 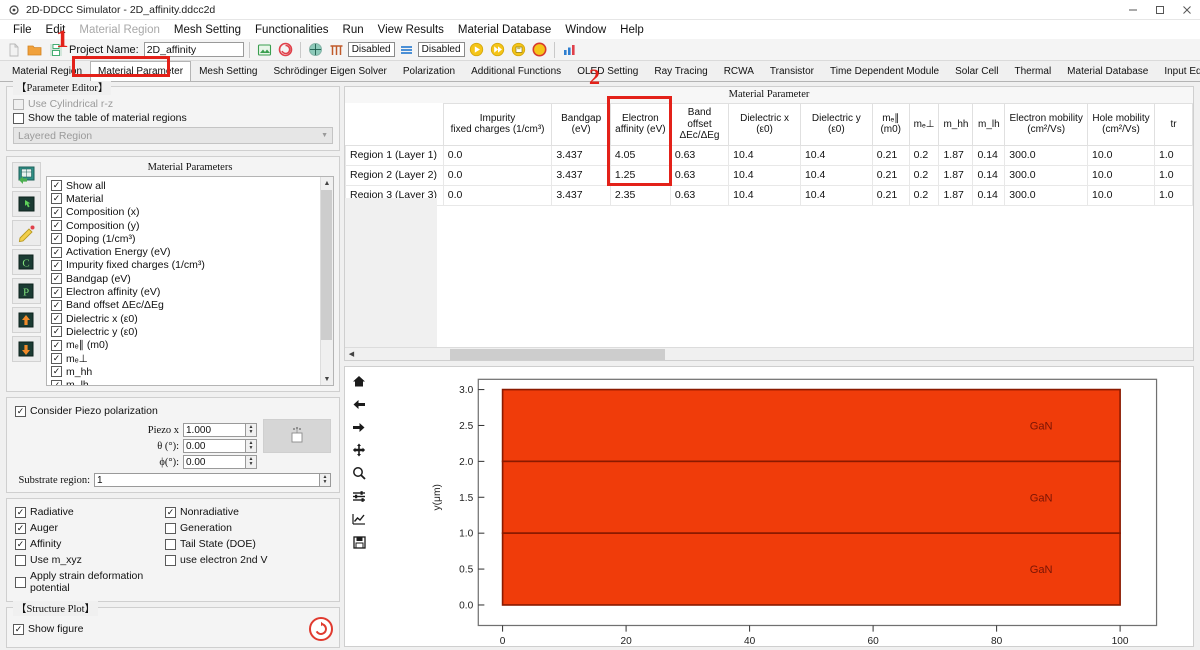 I want to click on material-parameter-item: Dielectric x (ε0), so click(x=185, y=318).